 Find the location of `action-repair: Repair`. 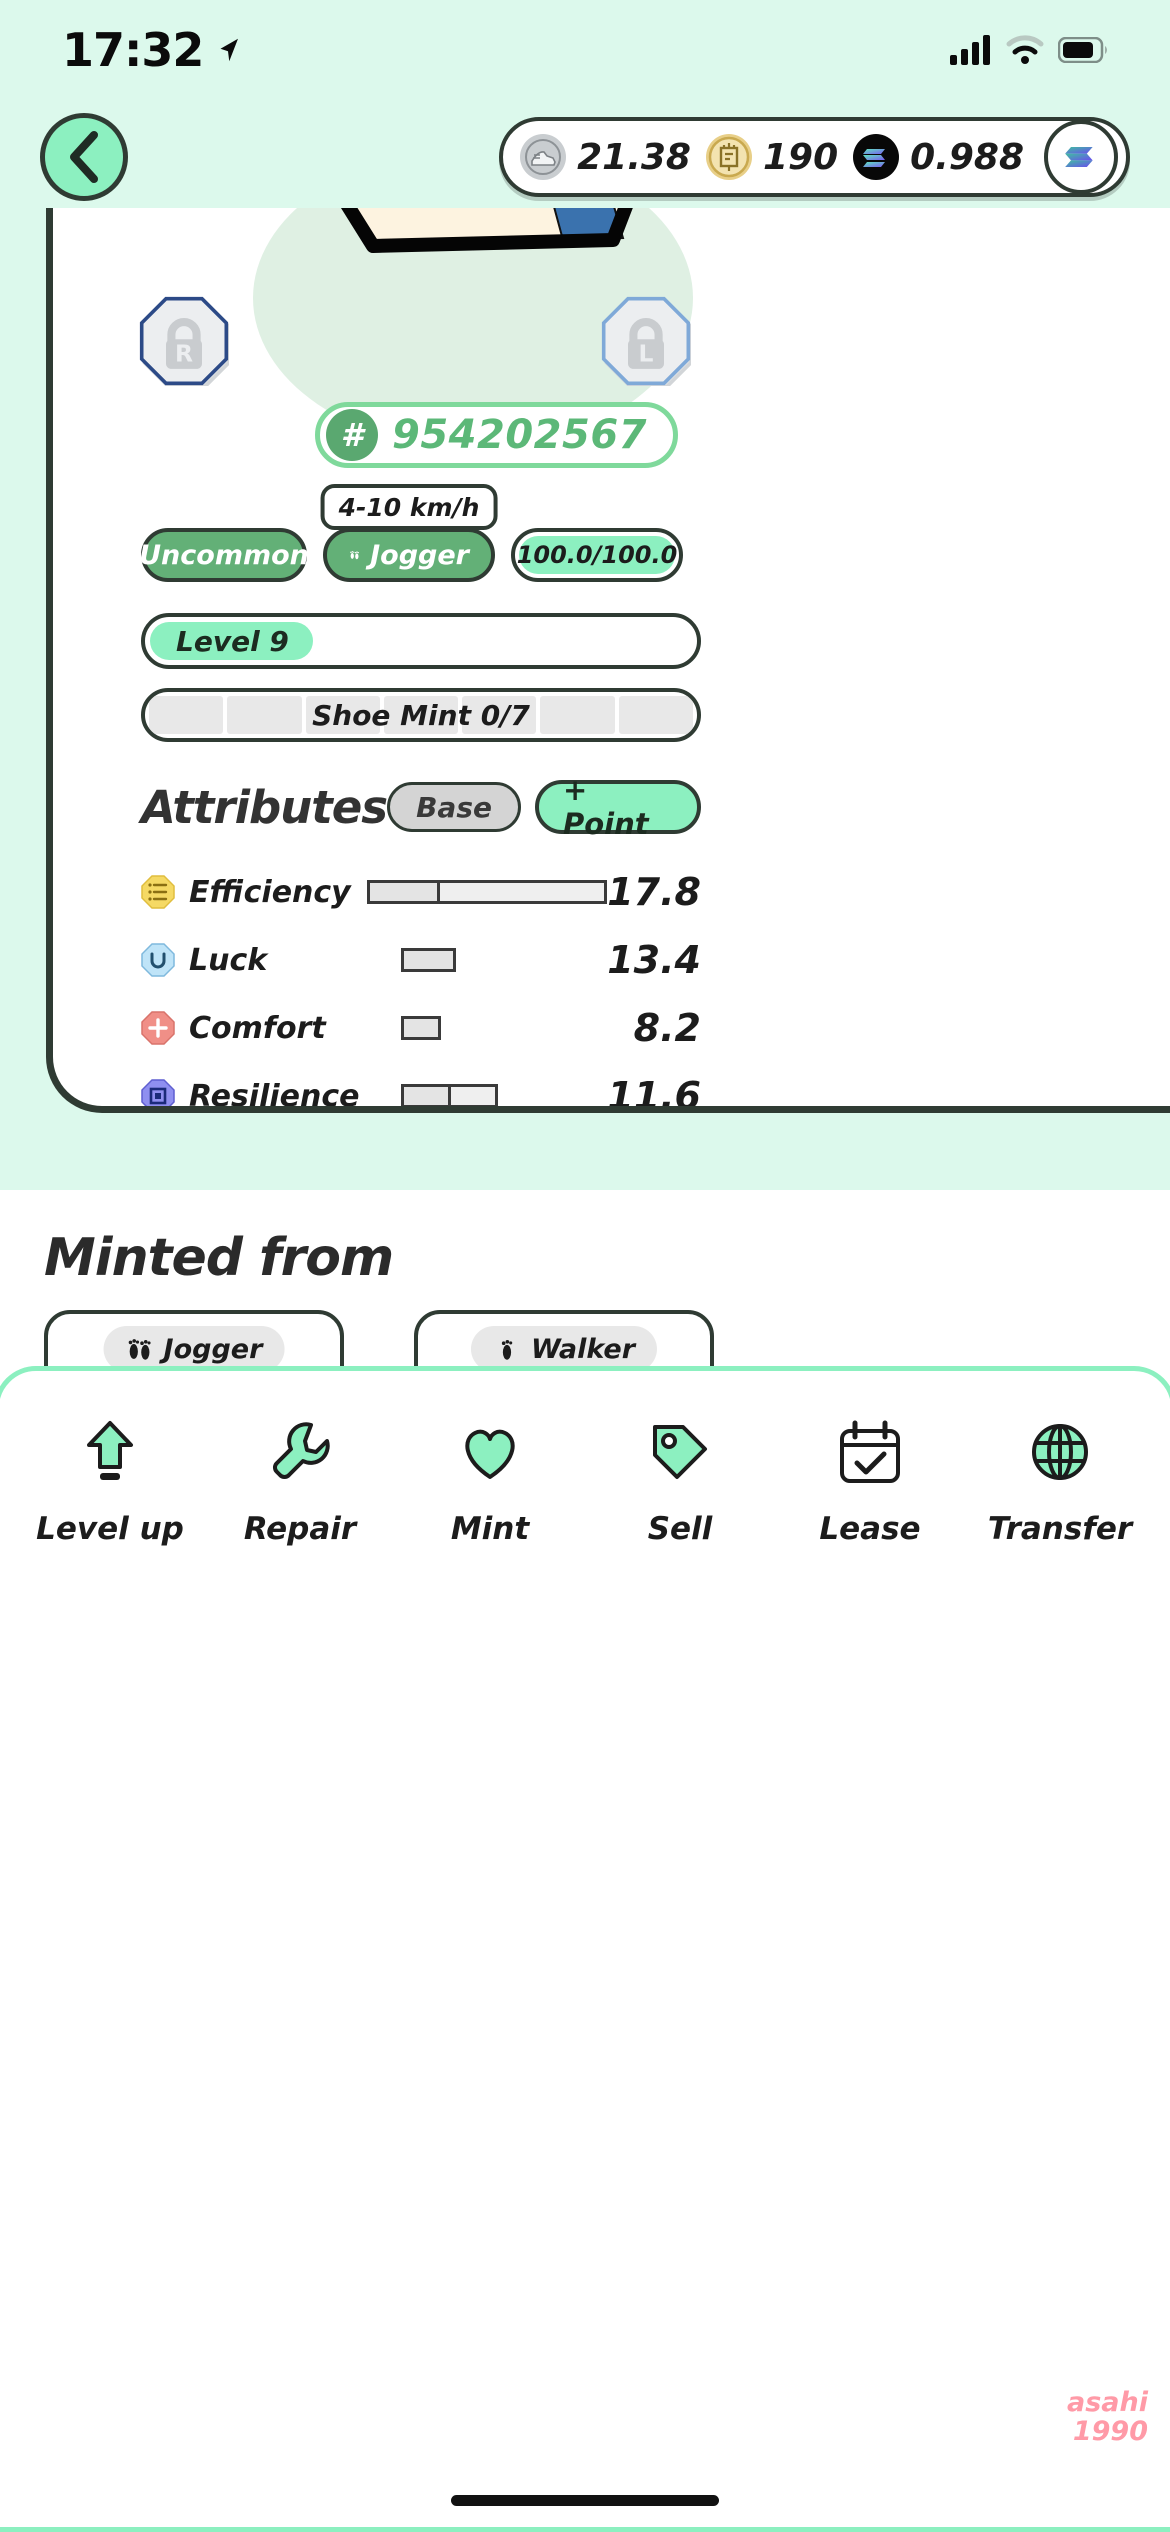

action-repair: Repair is located at coordinates (300, 1481).